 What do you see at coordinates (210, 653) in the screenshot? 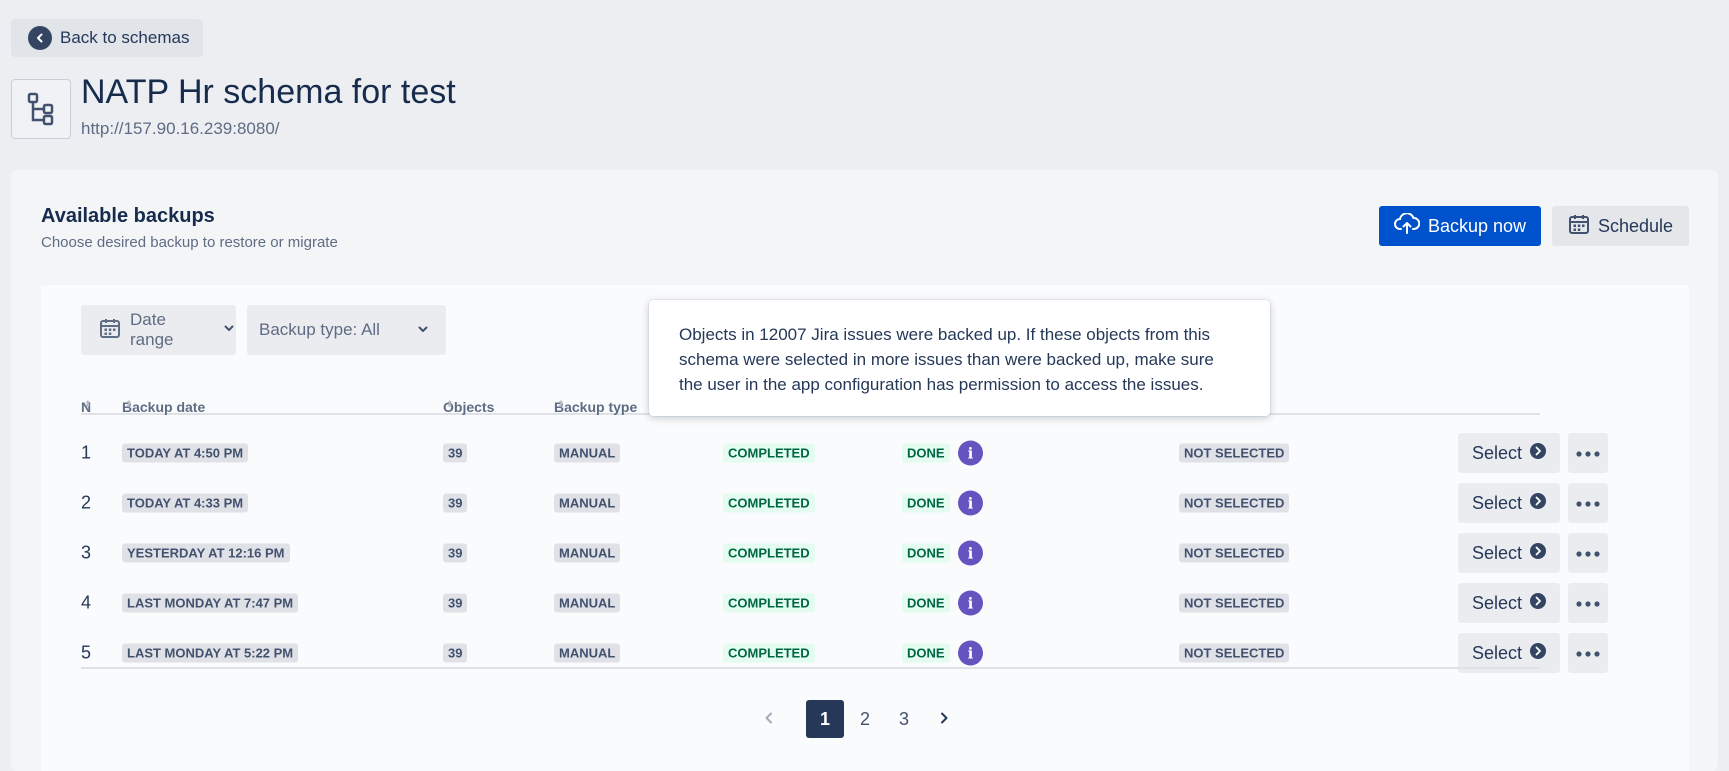
I see `backup-date-lozenge: LAST MONDAY AT 5:22 PM` at bounding box center [210, 653].